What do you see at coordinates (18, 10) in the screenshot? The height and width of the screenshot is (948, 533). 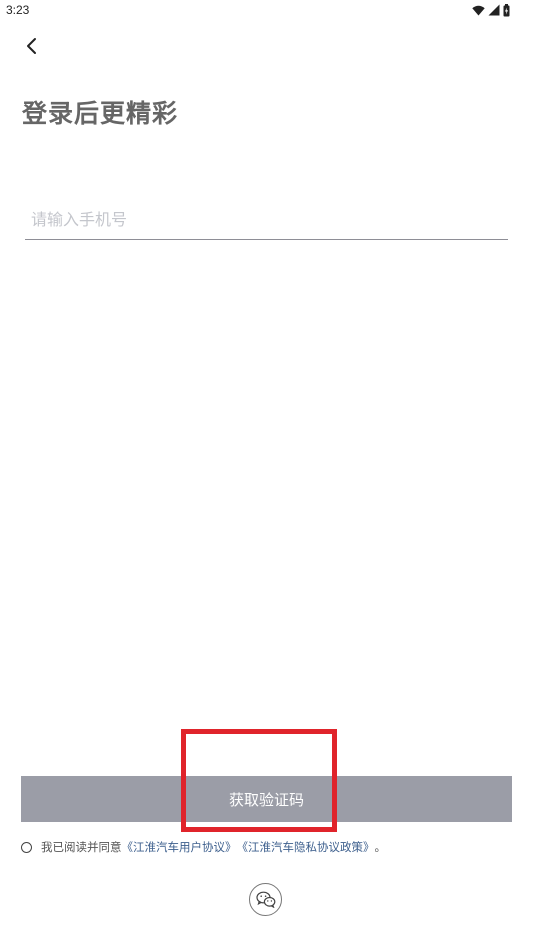 I see `status-time: 3:23` at bounding box center [18, 10].